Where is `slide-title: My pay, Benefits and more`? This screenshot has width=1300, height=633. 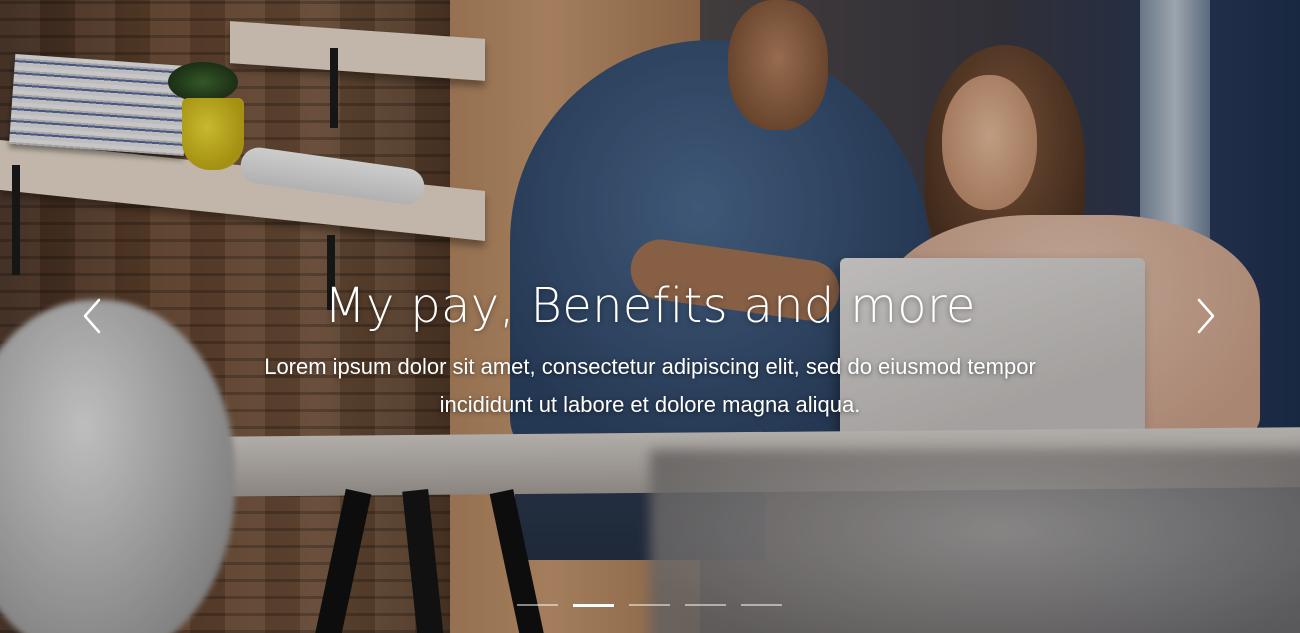
slide-title: My pay, Benefits and more is located at coordinates (650, 306).